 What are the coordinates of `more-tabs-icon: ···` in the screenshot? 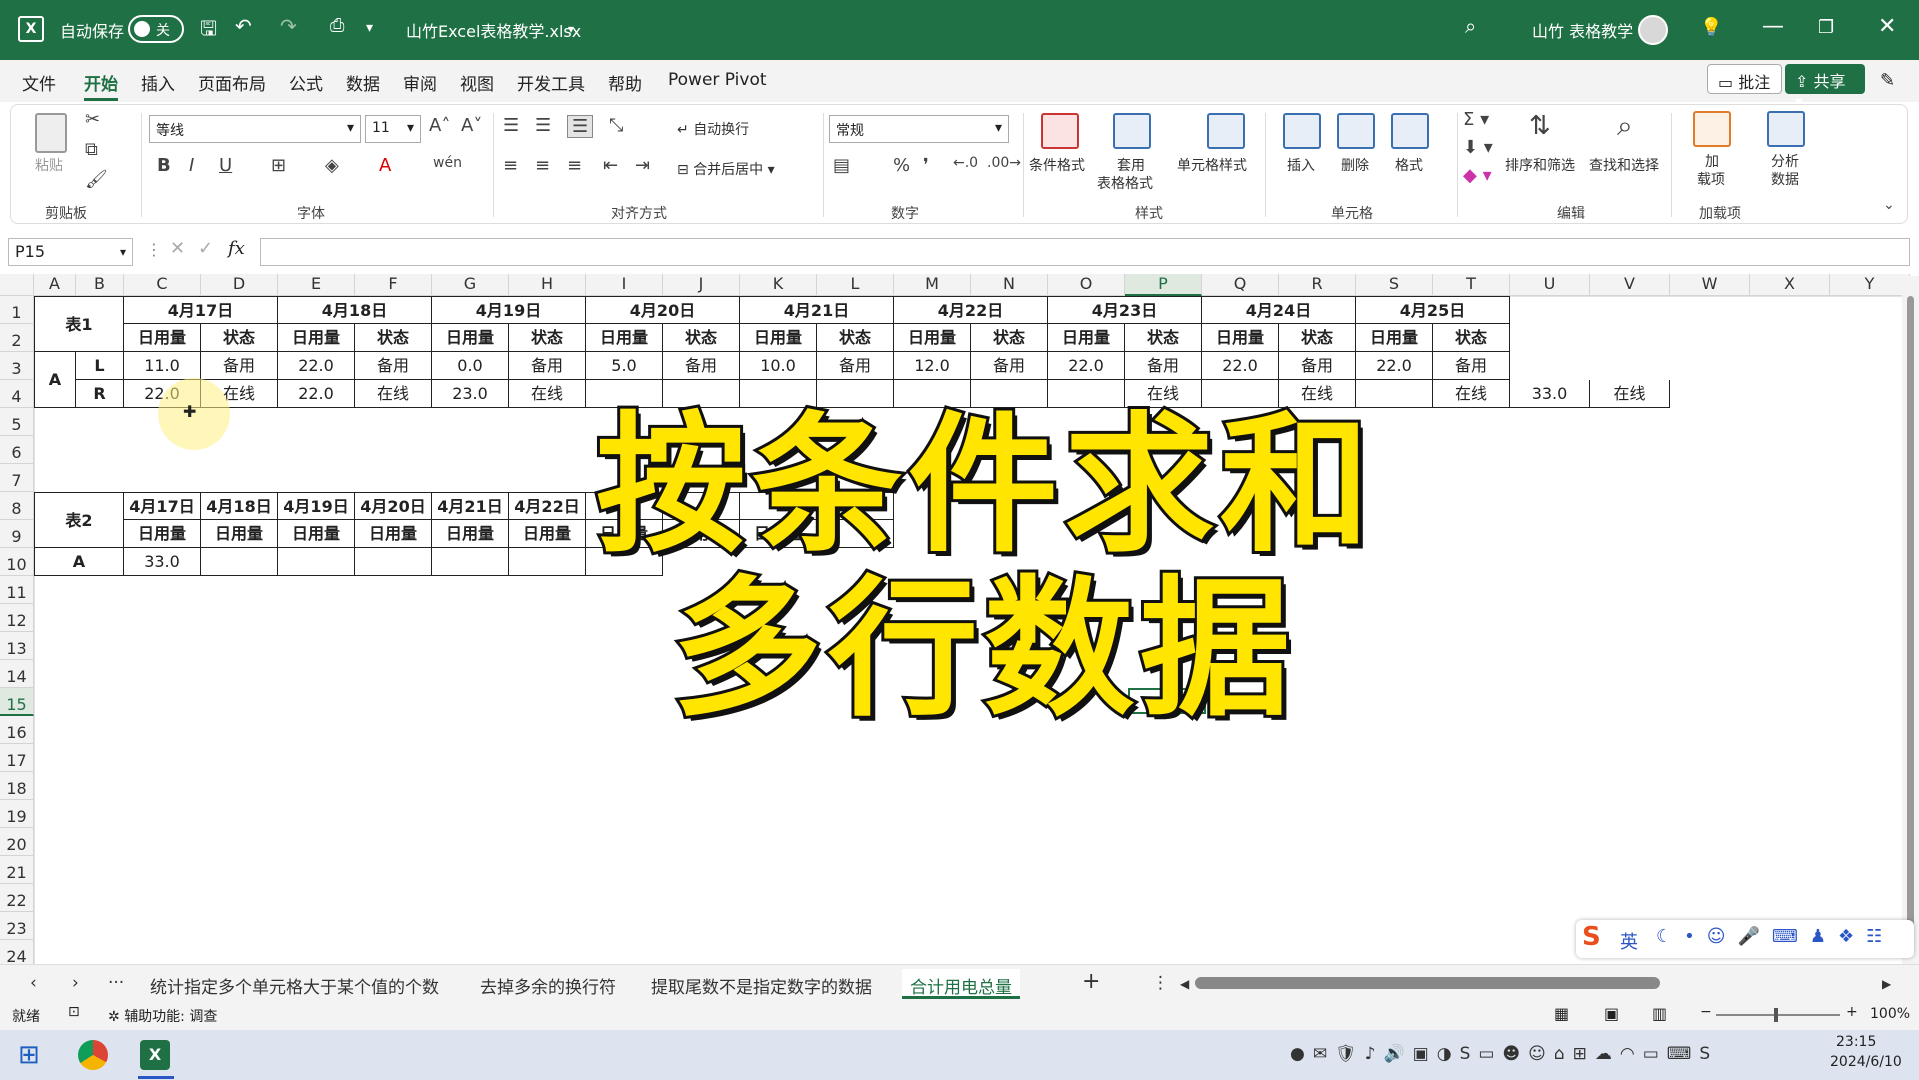 It's located at (116, 983).